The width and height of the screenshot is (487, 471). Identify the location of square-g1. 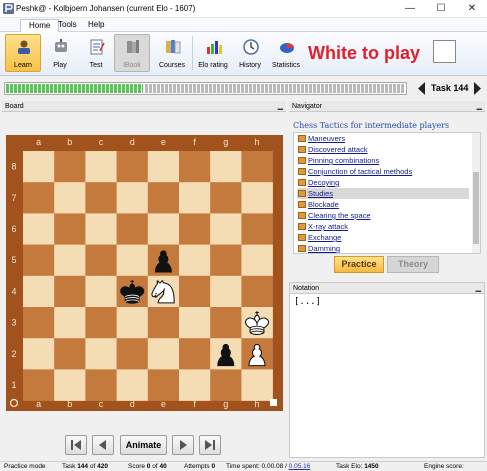
(226, 385).